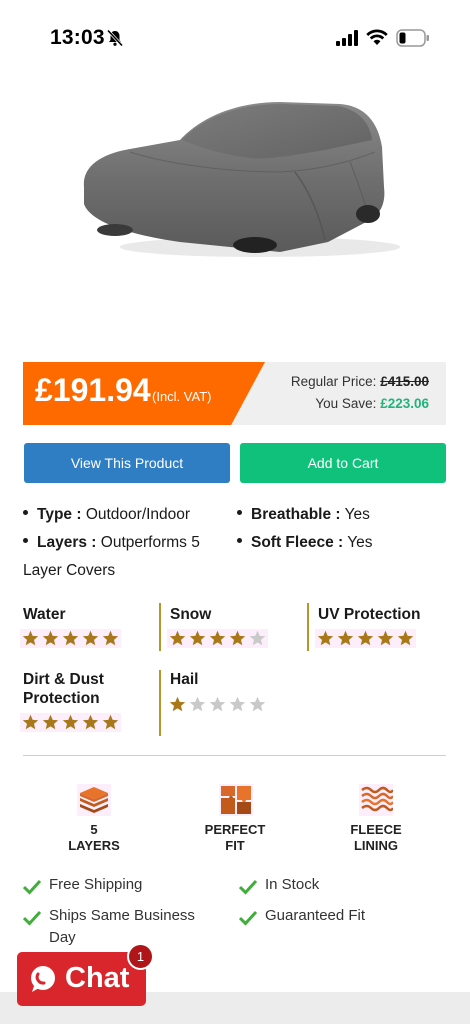 The height and width of the screenshot is (1024, 470). I want to click on spec-layers-label: Layers :, so click(67, 542).